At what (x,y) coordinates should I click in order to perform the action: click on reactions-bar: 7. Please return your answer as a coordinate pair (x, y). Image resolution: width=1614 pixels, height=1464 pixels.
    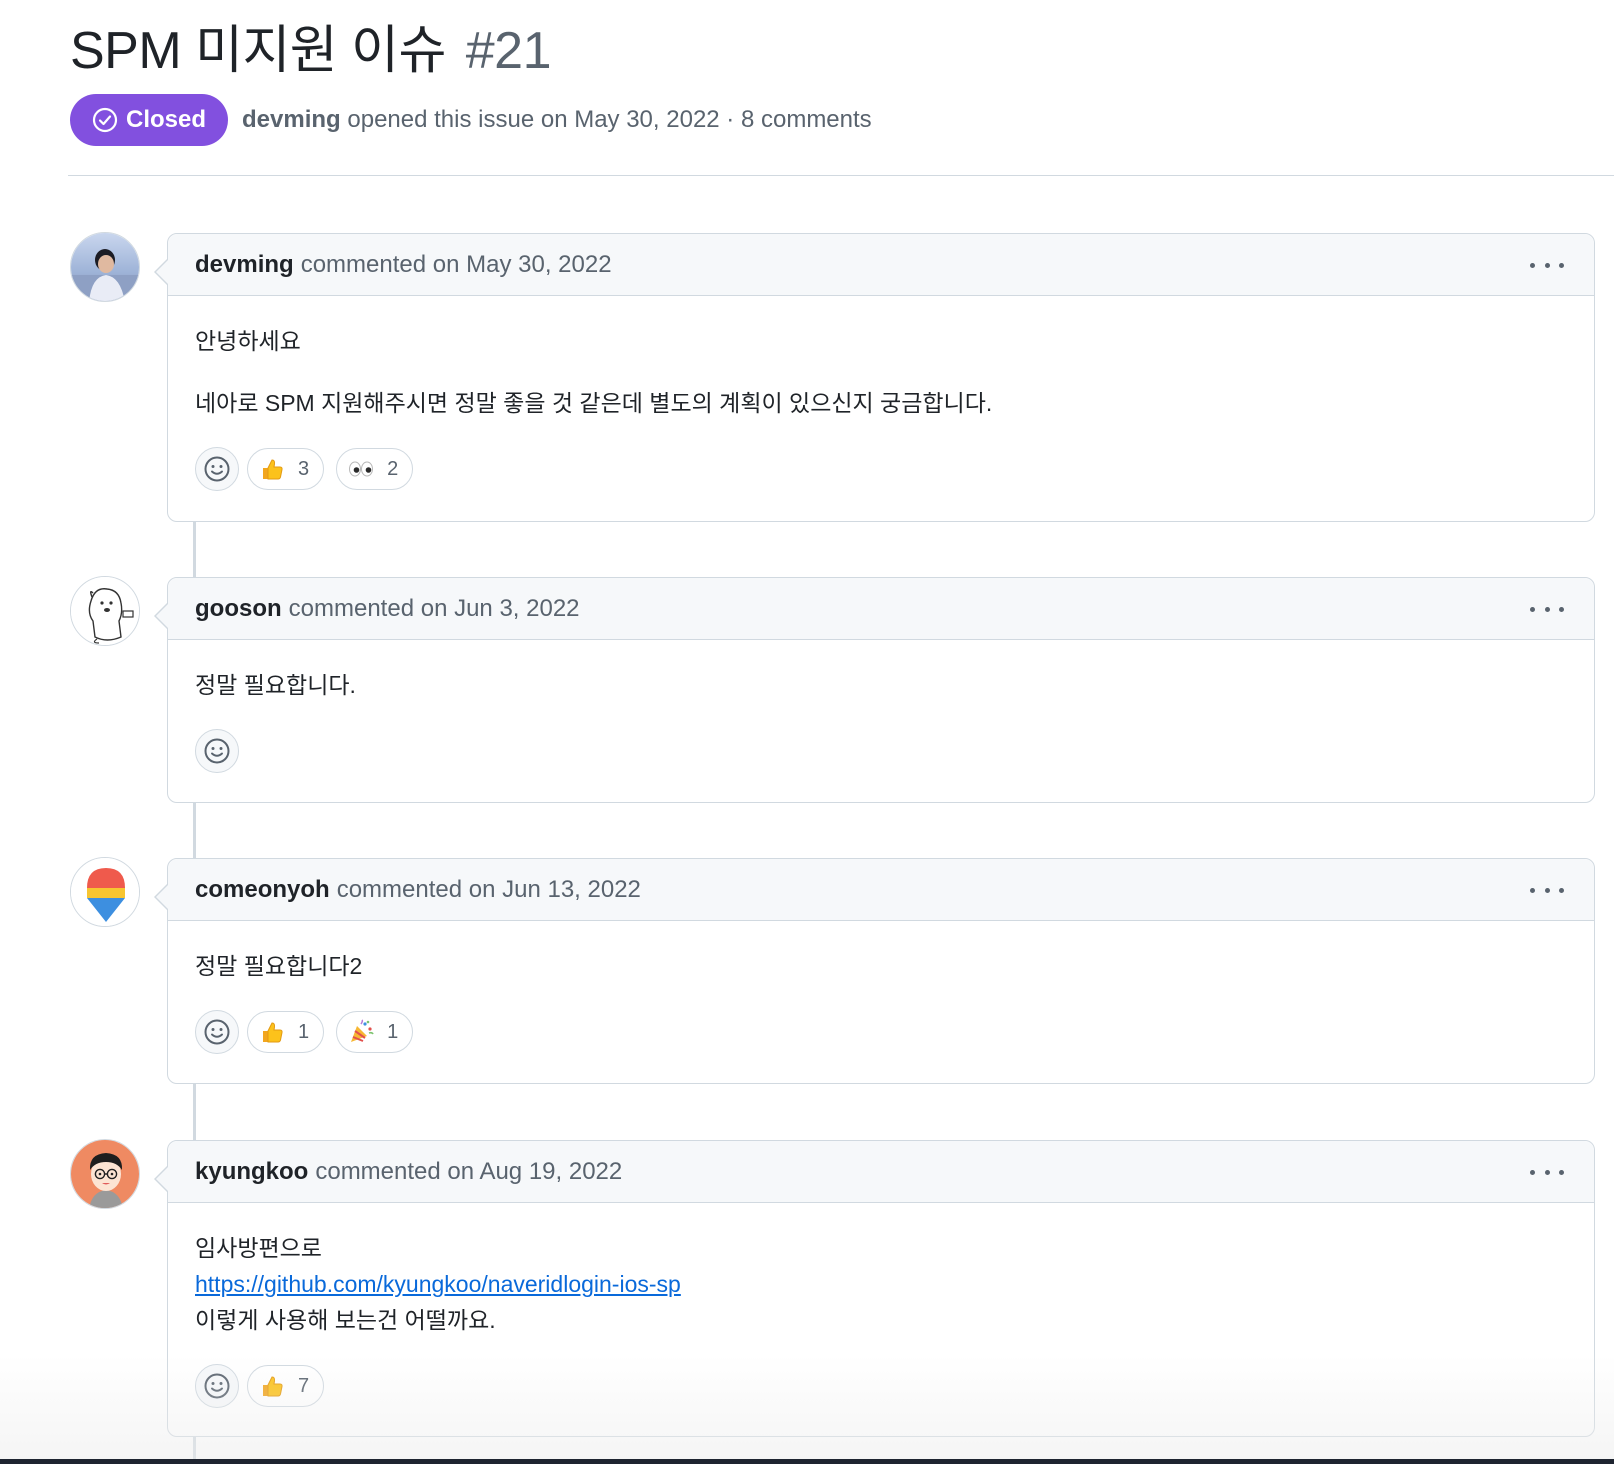
    Looking at the image, I should click on (881, 1386).